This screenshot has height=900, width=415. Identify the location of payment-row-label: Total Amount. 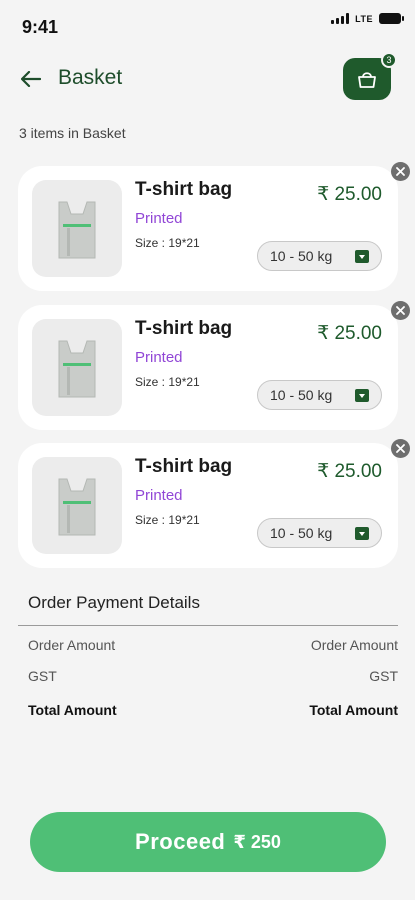
(72, 710).